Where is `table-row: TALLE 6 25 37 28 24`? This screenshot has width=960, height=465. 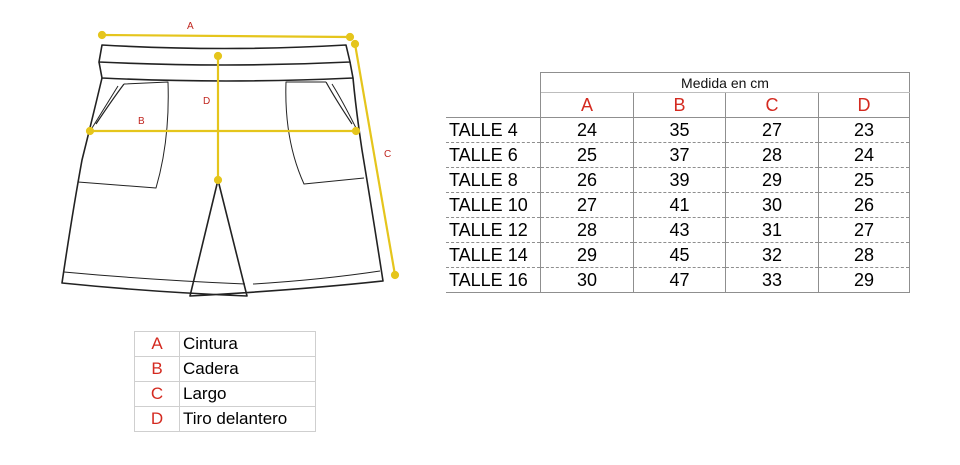
table-row: TALLE 6 25 37 28 24 is located at coordinates (678, 155).